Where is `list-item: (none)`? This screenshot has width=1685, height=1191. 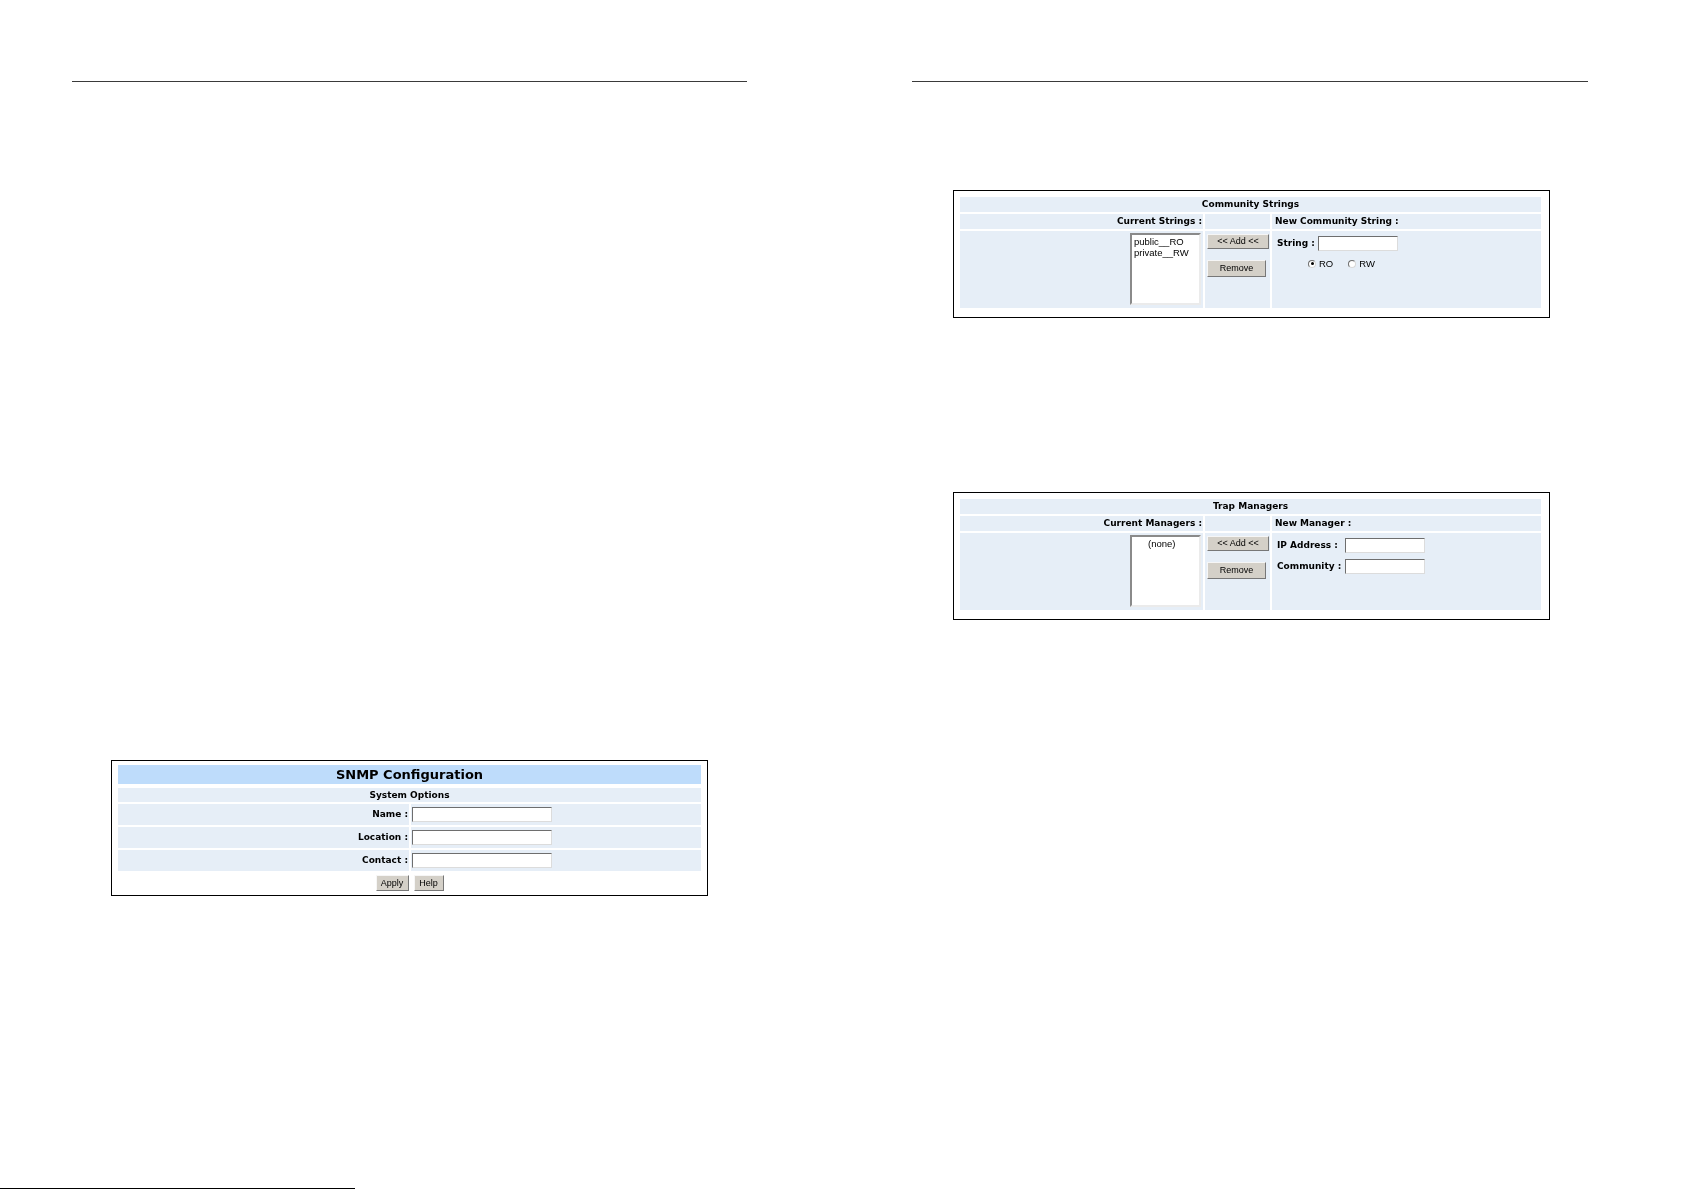
list-item: (none) is located at coordinates (1162, 543).